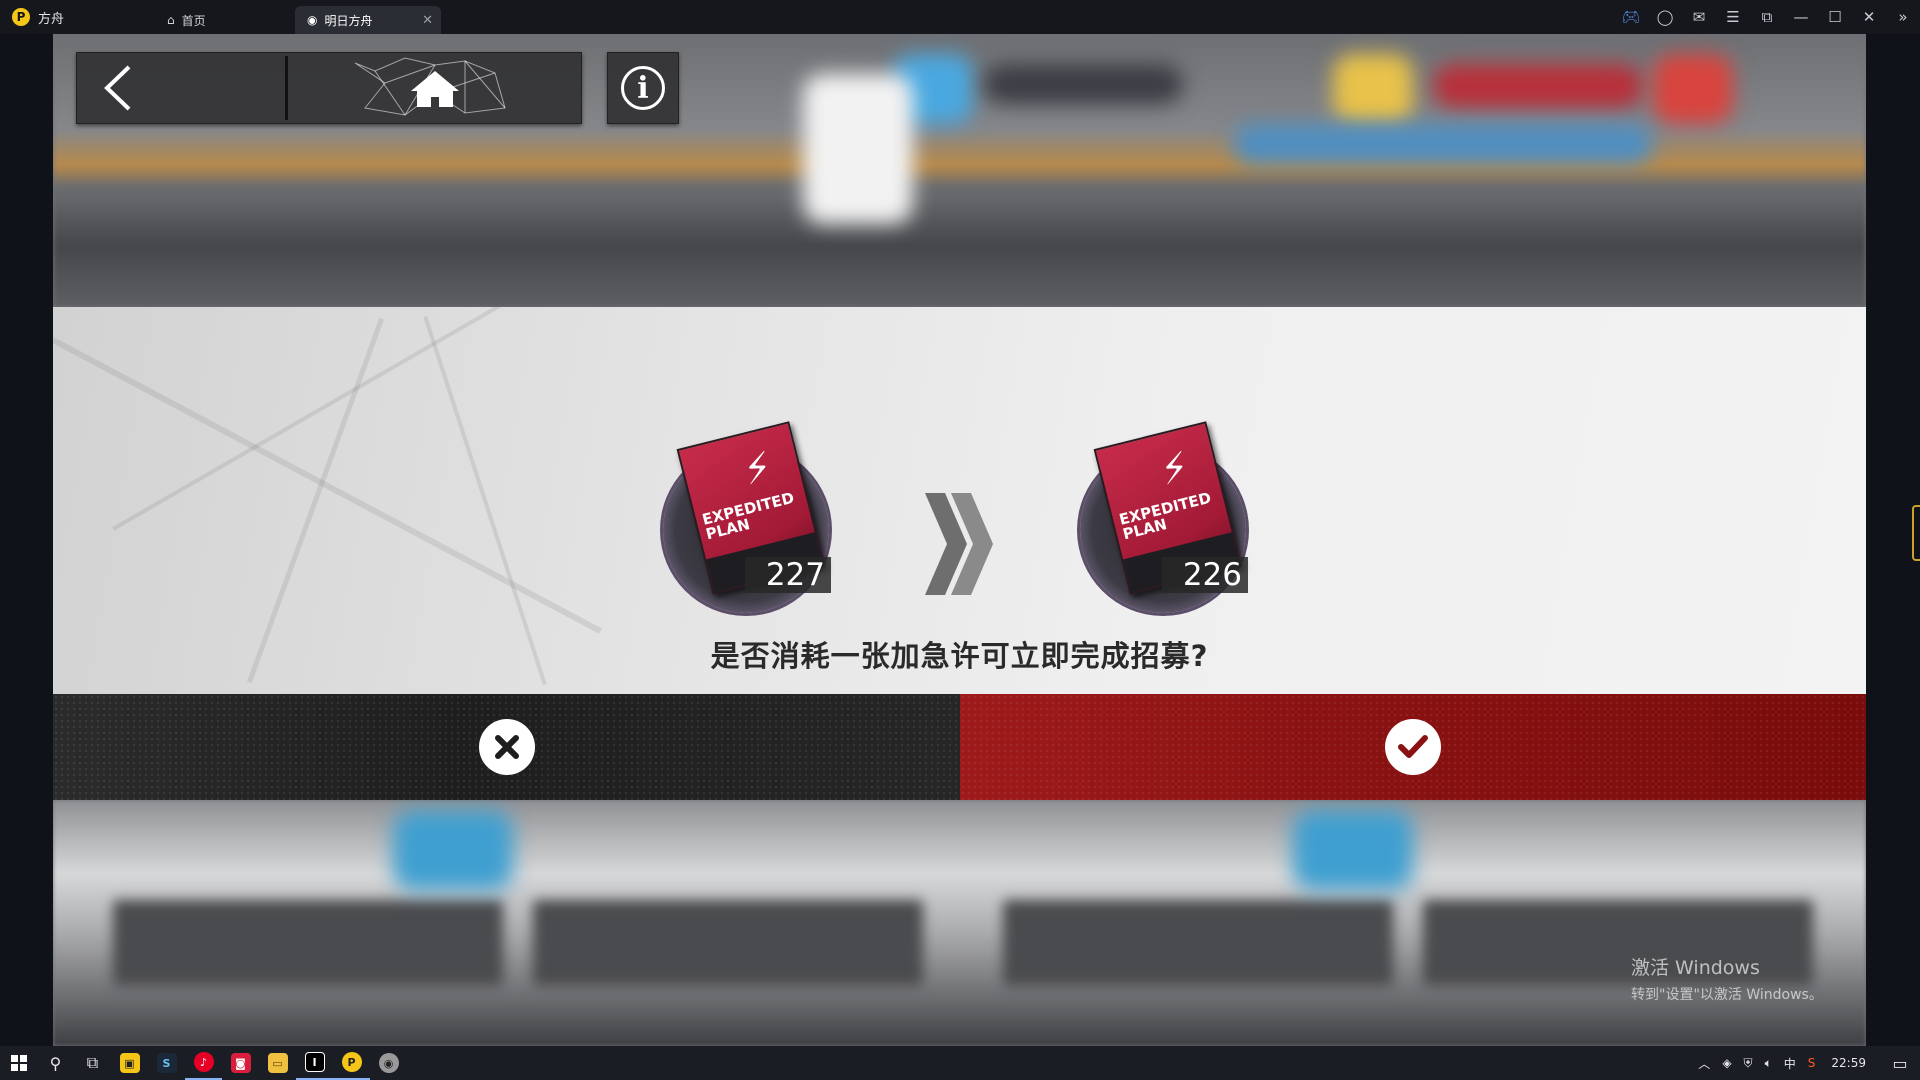  Describe the element at coordinates (1869, 17) in the screenshot. I see `close-icon: ✕` at that location.